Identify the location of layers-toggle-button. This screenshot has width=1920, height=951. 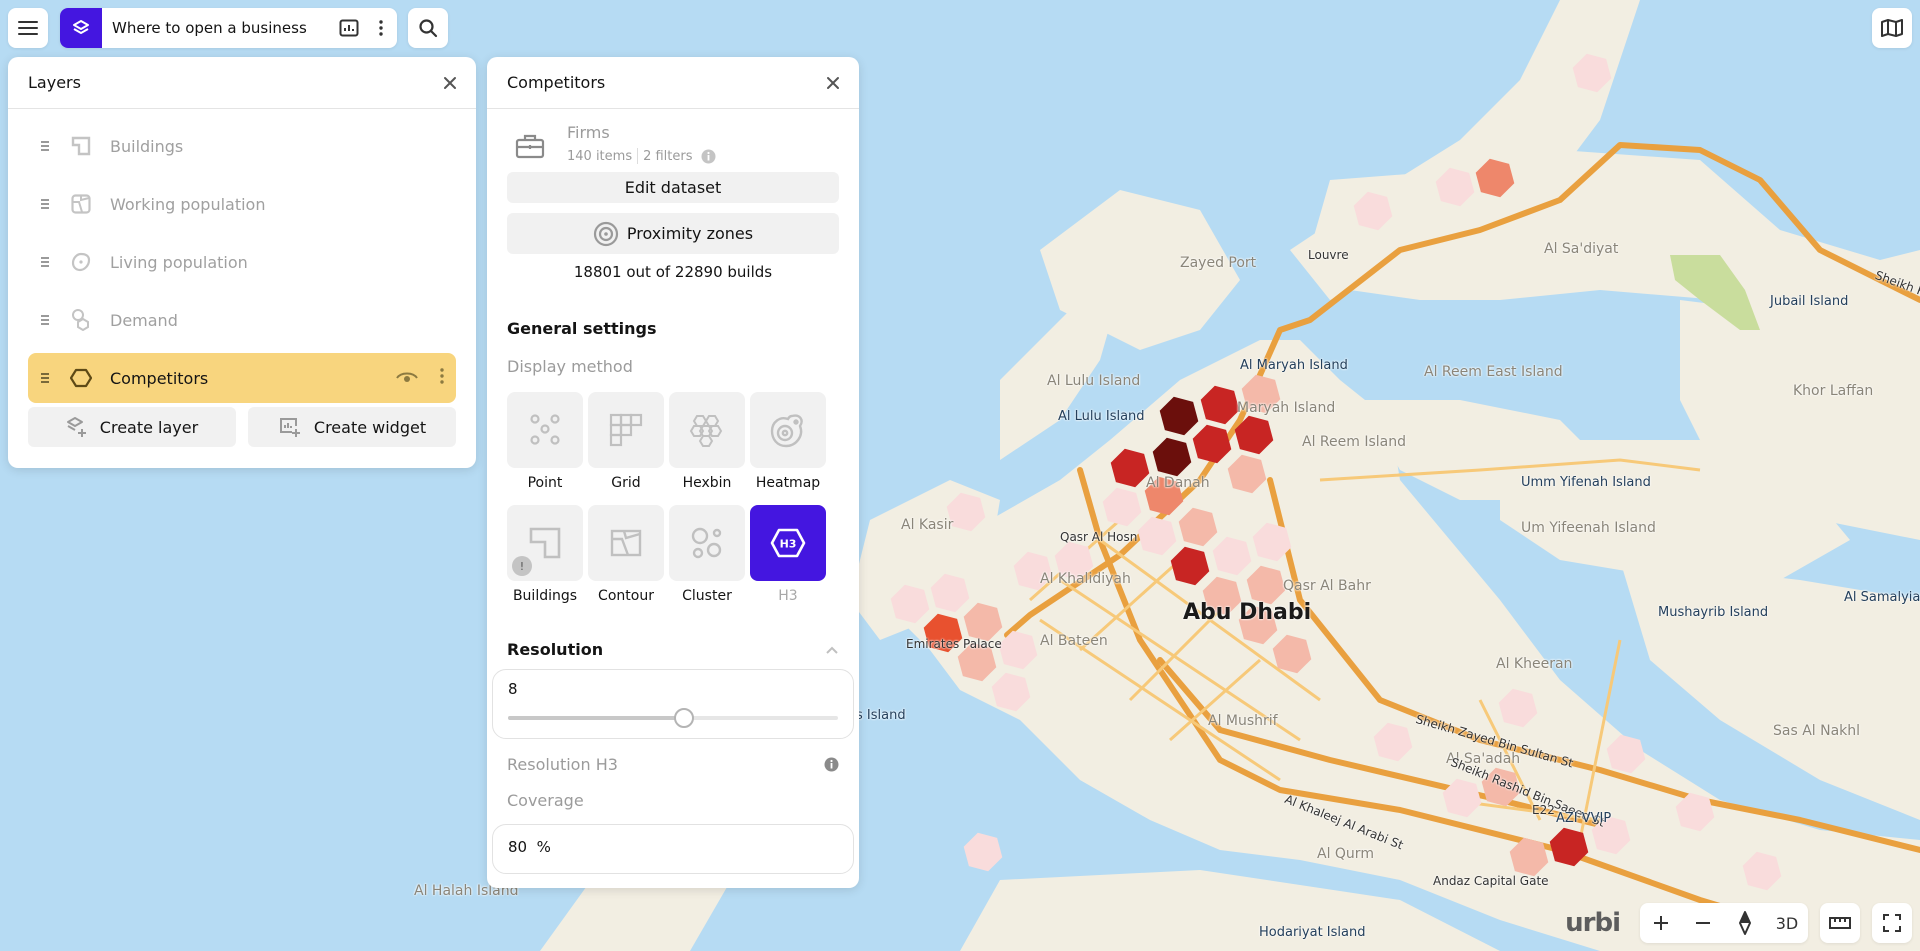
(81, 28).